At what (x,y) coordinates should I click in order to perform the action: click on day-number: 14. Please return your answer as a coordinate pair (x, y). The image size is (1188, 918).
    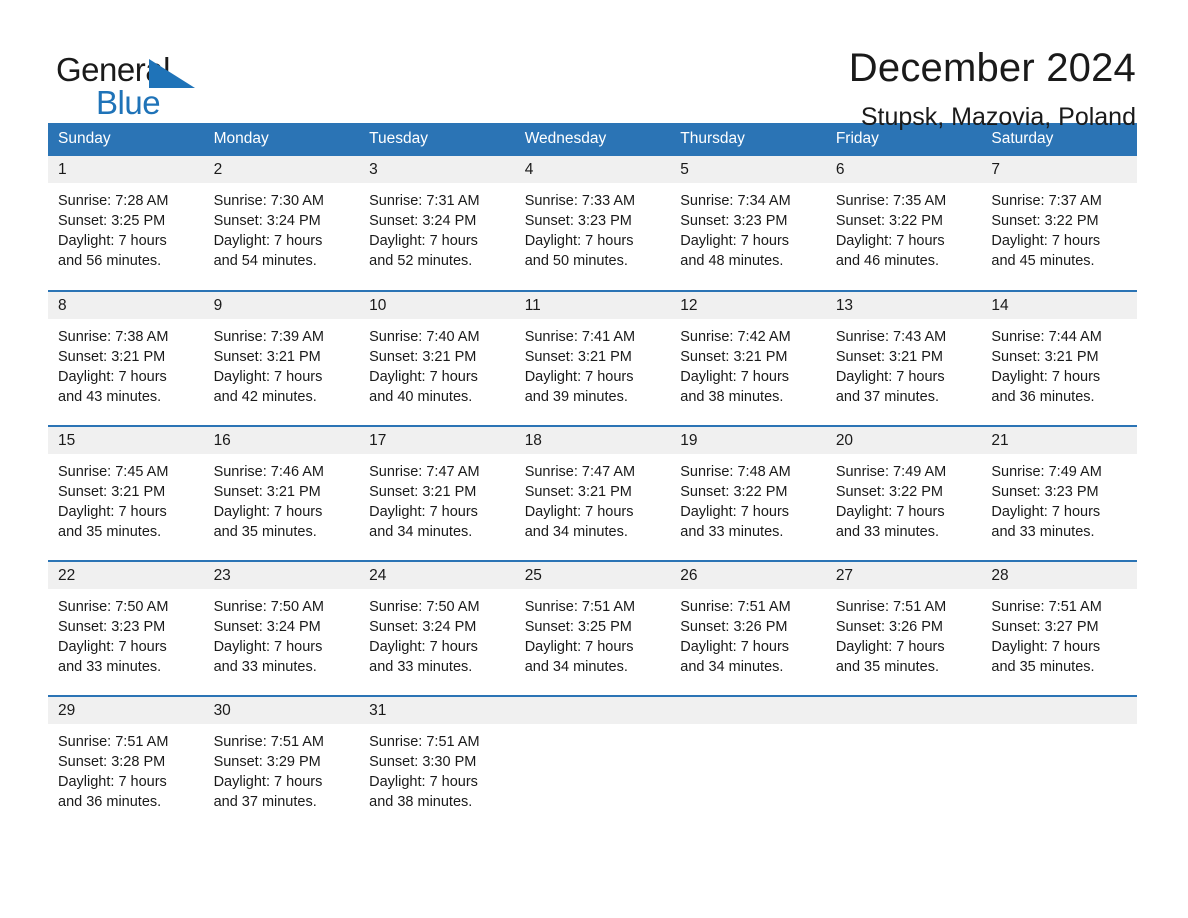
    Looking at the image, I should click on (1059, 305).